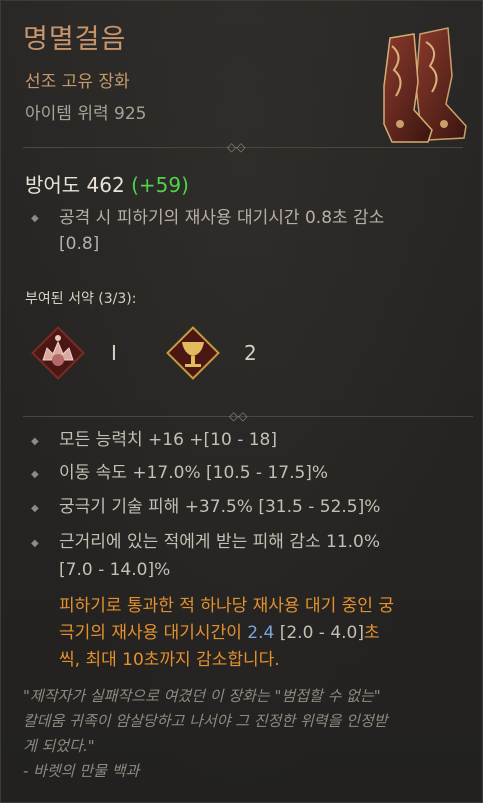 The height and width of the screenshot is (803, 483). I want to click on chalice-rune-icon, so click(193, 353).